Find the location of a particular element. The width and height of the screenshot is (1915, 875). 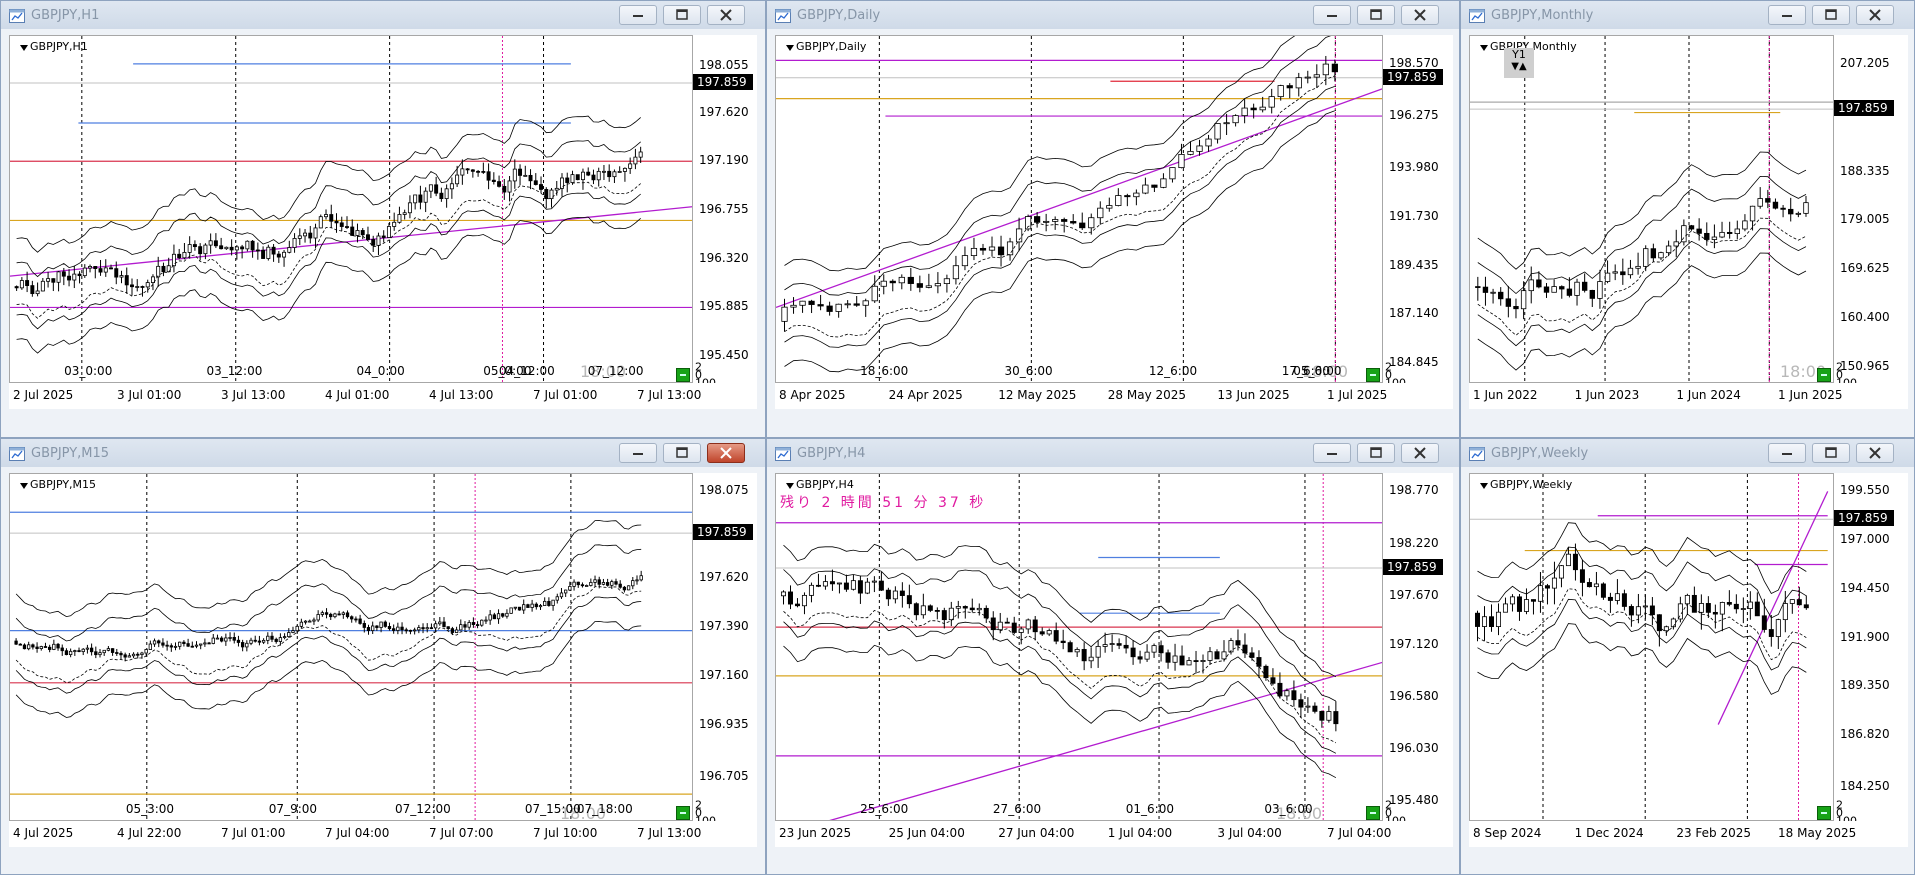

dropdown-icon is located at coordinates (24, 48).